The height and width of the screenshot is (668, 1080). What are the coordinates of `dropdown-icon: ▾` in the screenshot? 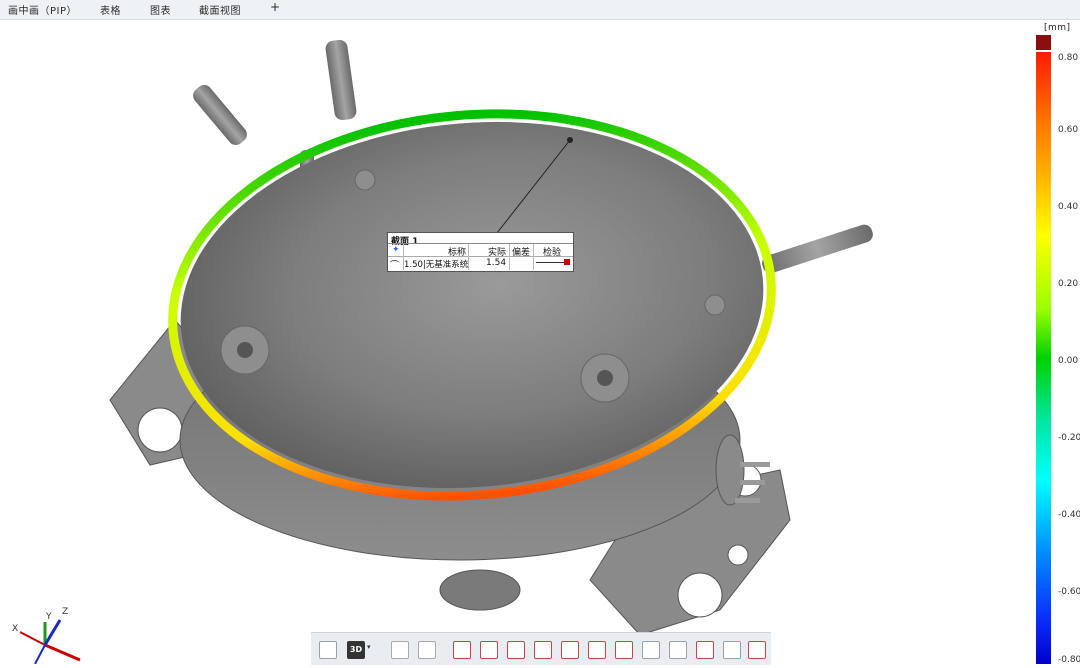 It's located at (369, 647).